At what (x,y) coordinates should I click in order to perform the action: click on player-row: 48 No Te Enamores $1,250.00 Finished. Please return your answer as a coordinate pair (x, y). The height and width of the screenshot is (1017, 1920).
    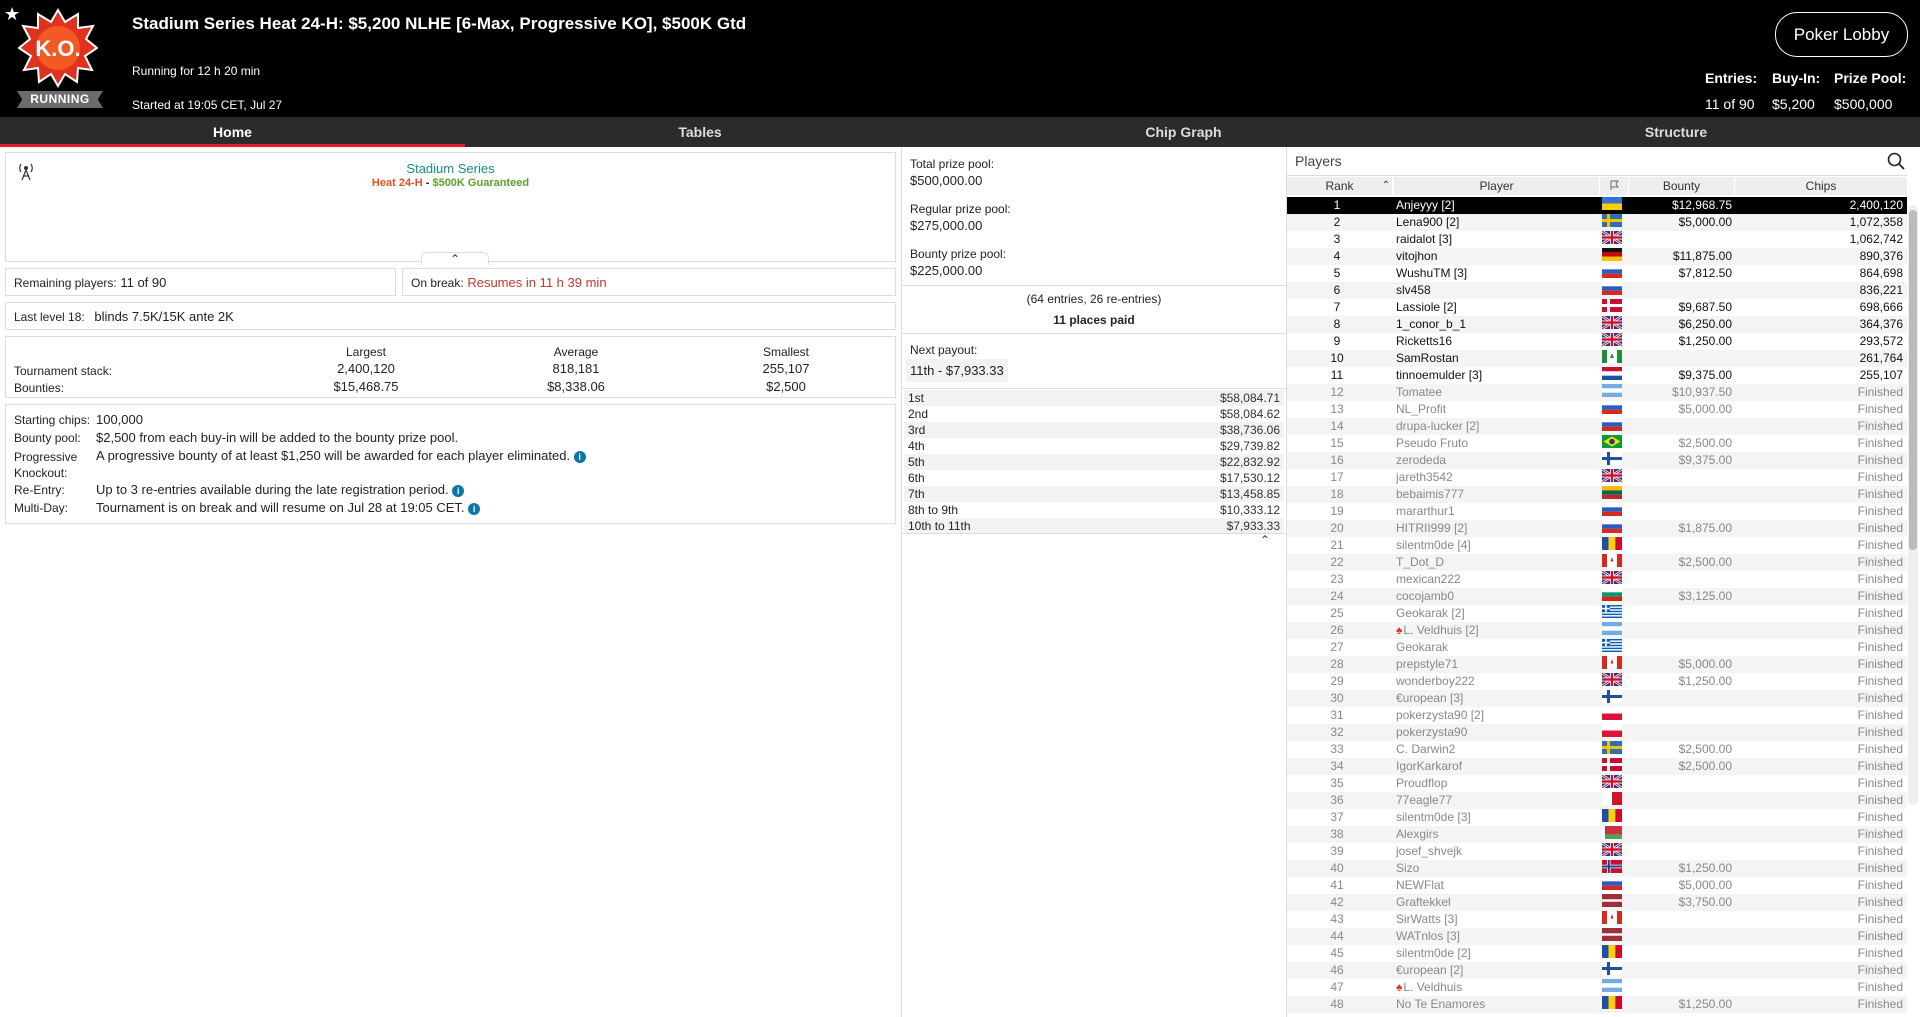
    Looking at the image, I should click on (1597, 1004).